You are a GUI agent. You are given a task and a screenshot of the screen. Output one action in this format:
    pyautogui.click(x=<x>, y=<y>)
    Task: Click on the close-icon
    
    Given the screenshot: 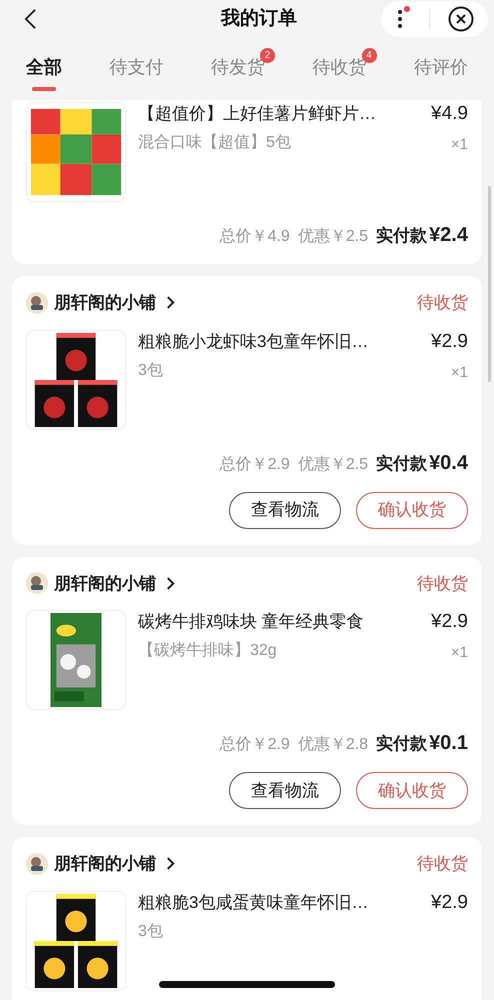 What is the action you would take?
    pyautogui.click(x=461, y=19)
    